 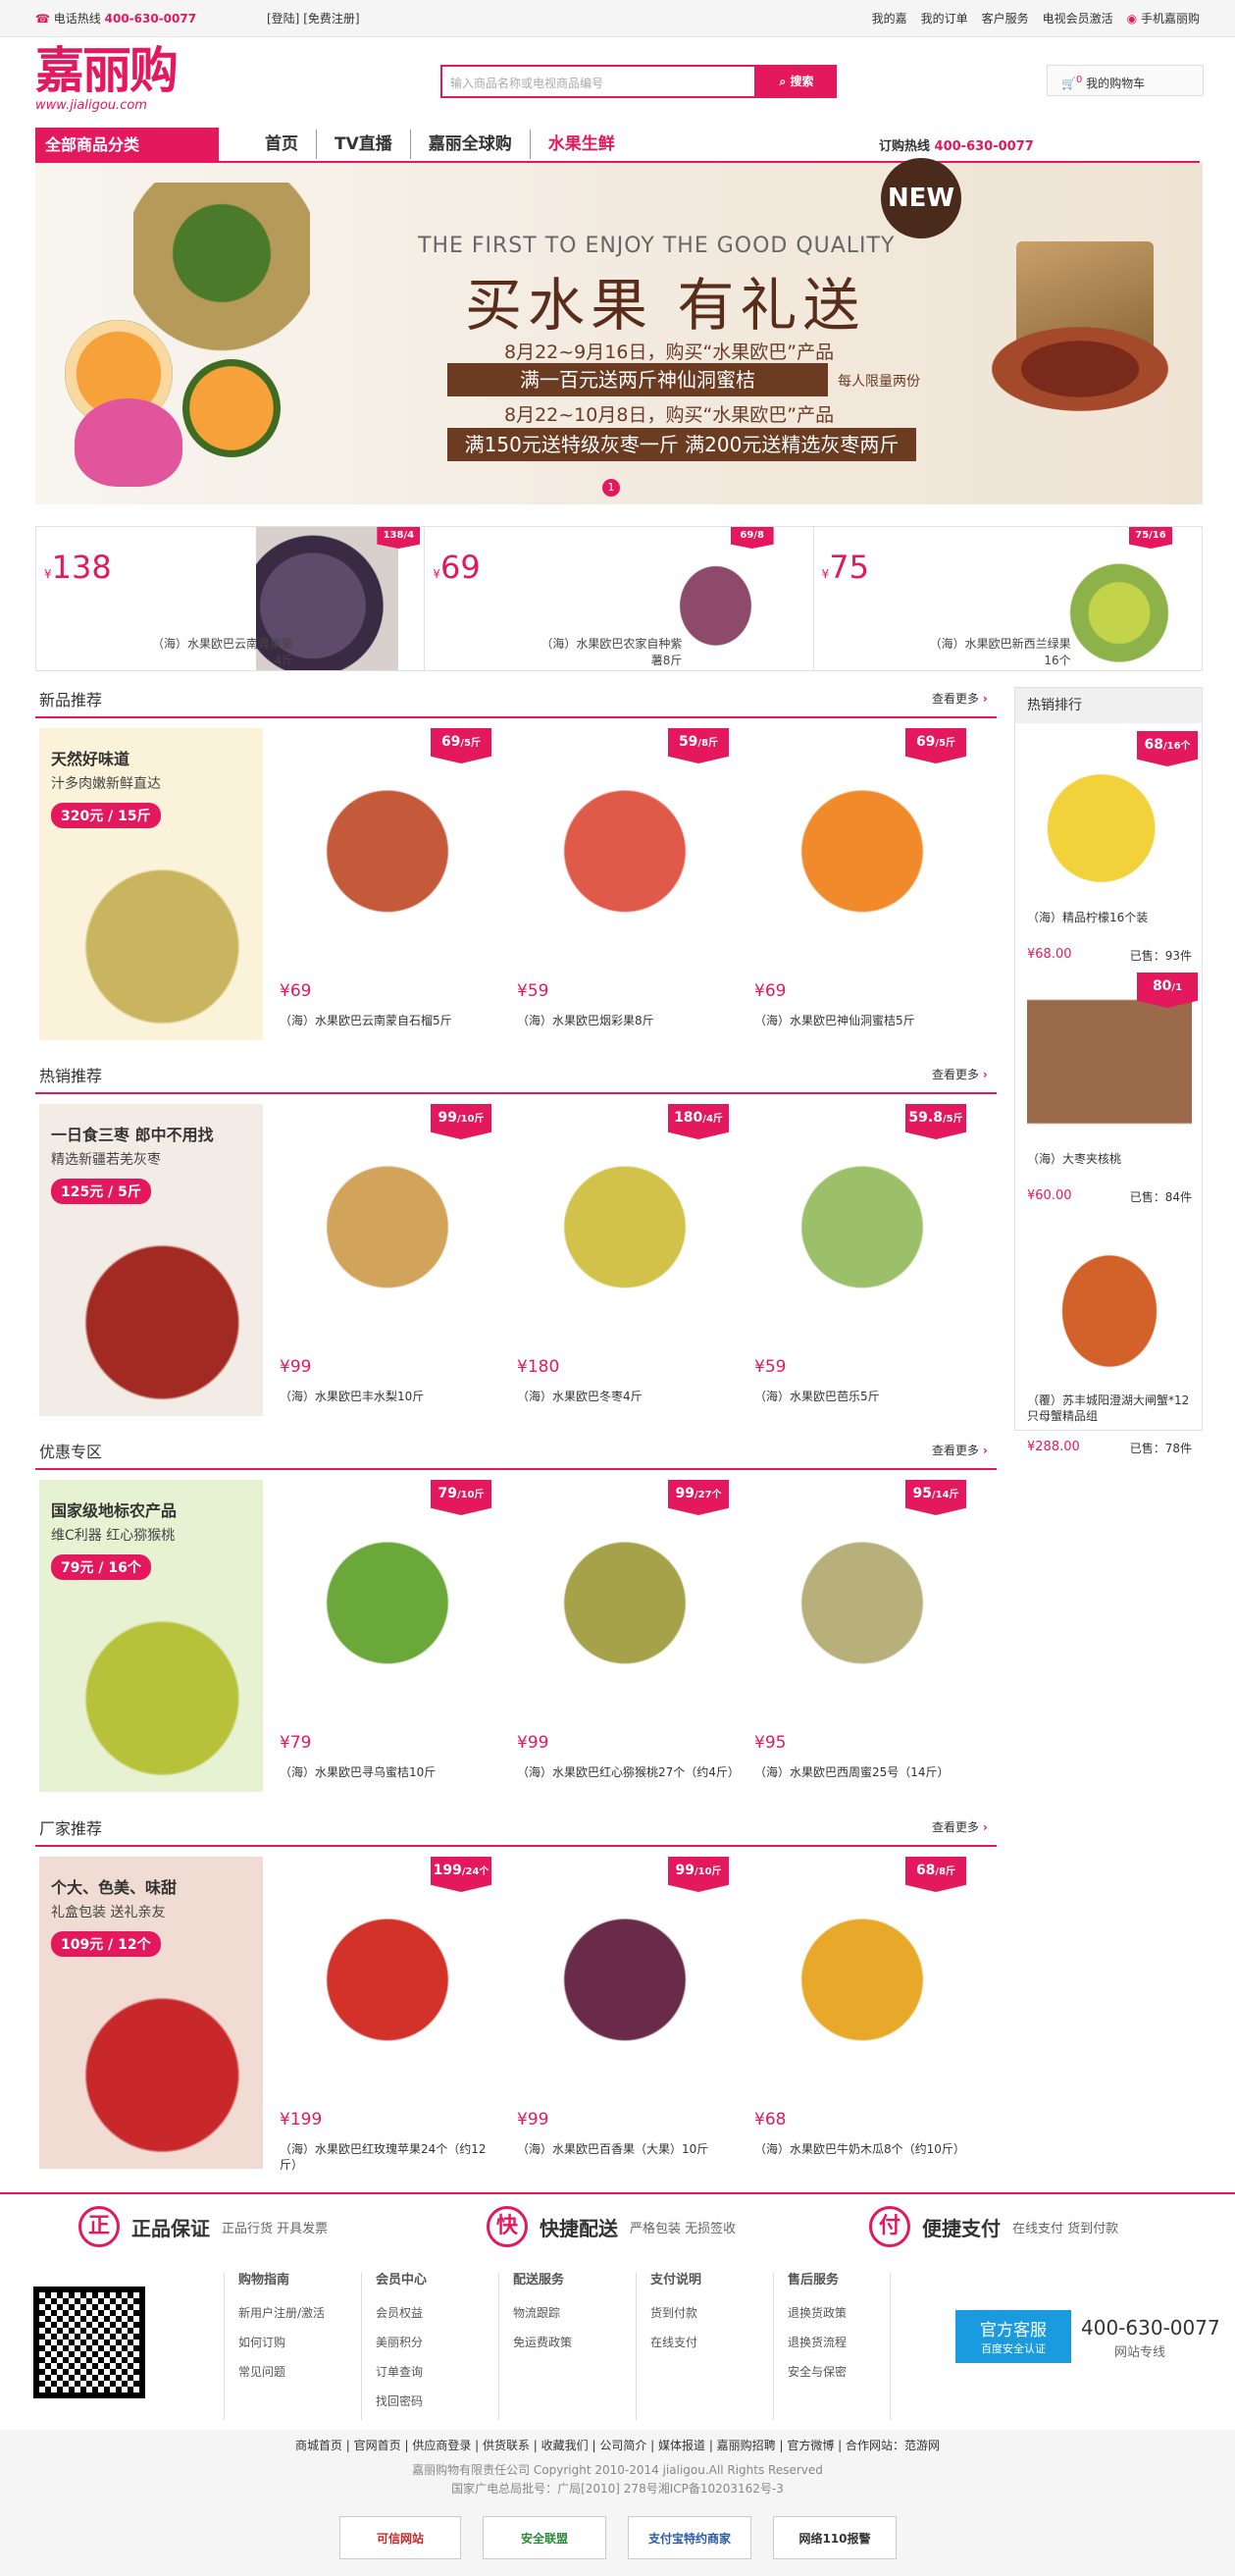 What do you see at coordinates (957, 146) in the screenshot?
I see `order-hotline: 订购热线 400-630-0077` at bounding box center [957, 146].